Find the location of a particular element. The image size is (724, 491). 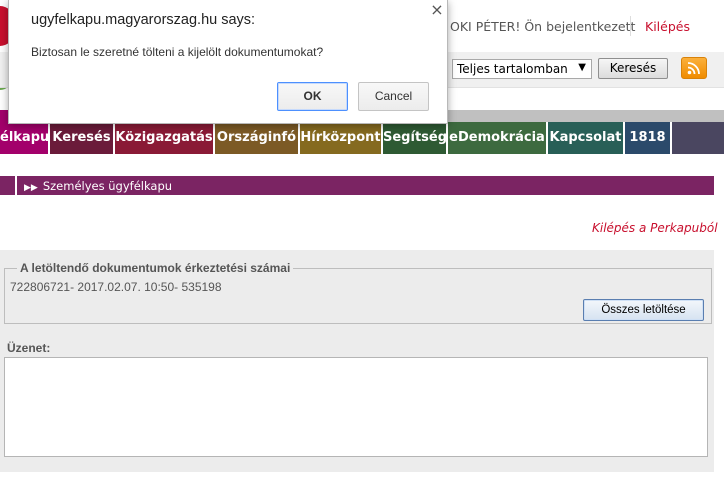

nav-item: eDemokrácia is located at coordinates (498, 138).